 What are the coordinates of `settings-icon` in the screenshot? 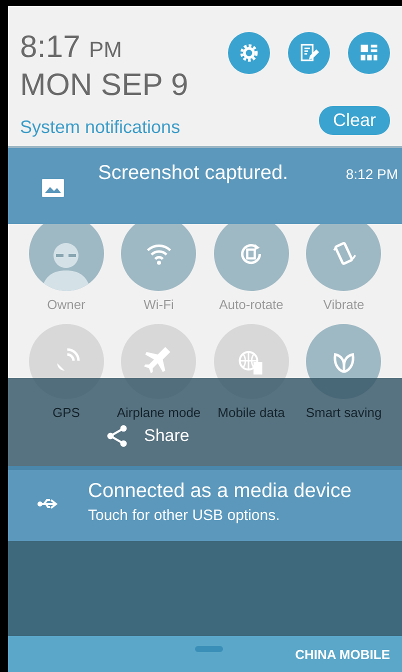 It's located at (249, 53).